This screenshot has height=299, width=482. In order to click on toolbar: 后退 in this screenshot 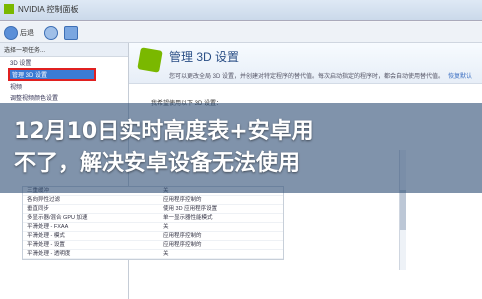, I will do `click(241, 32)`.